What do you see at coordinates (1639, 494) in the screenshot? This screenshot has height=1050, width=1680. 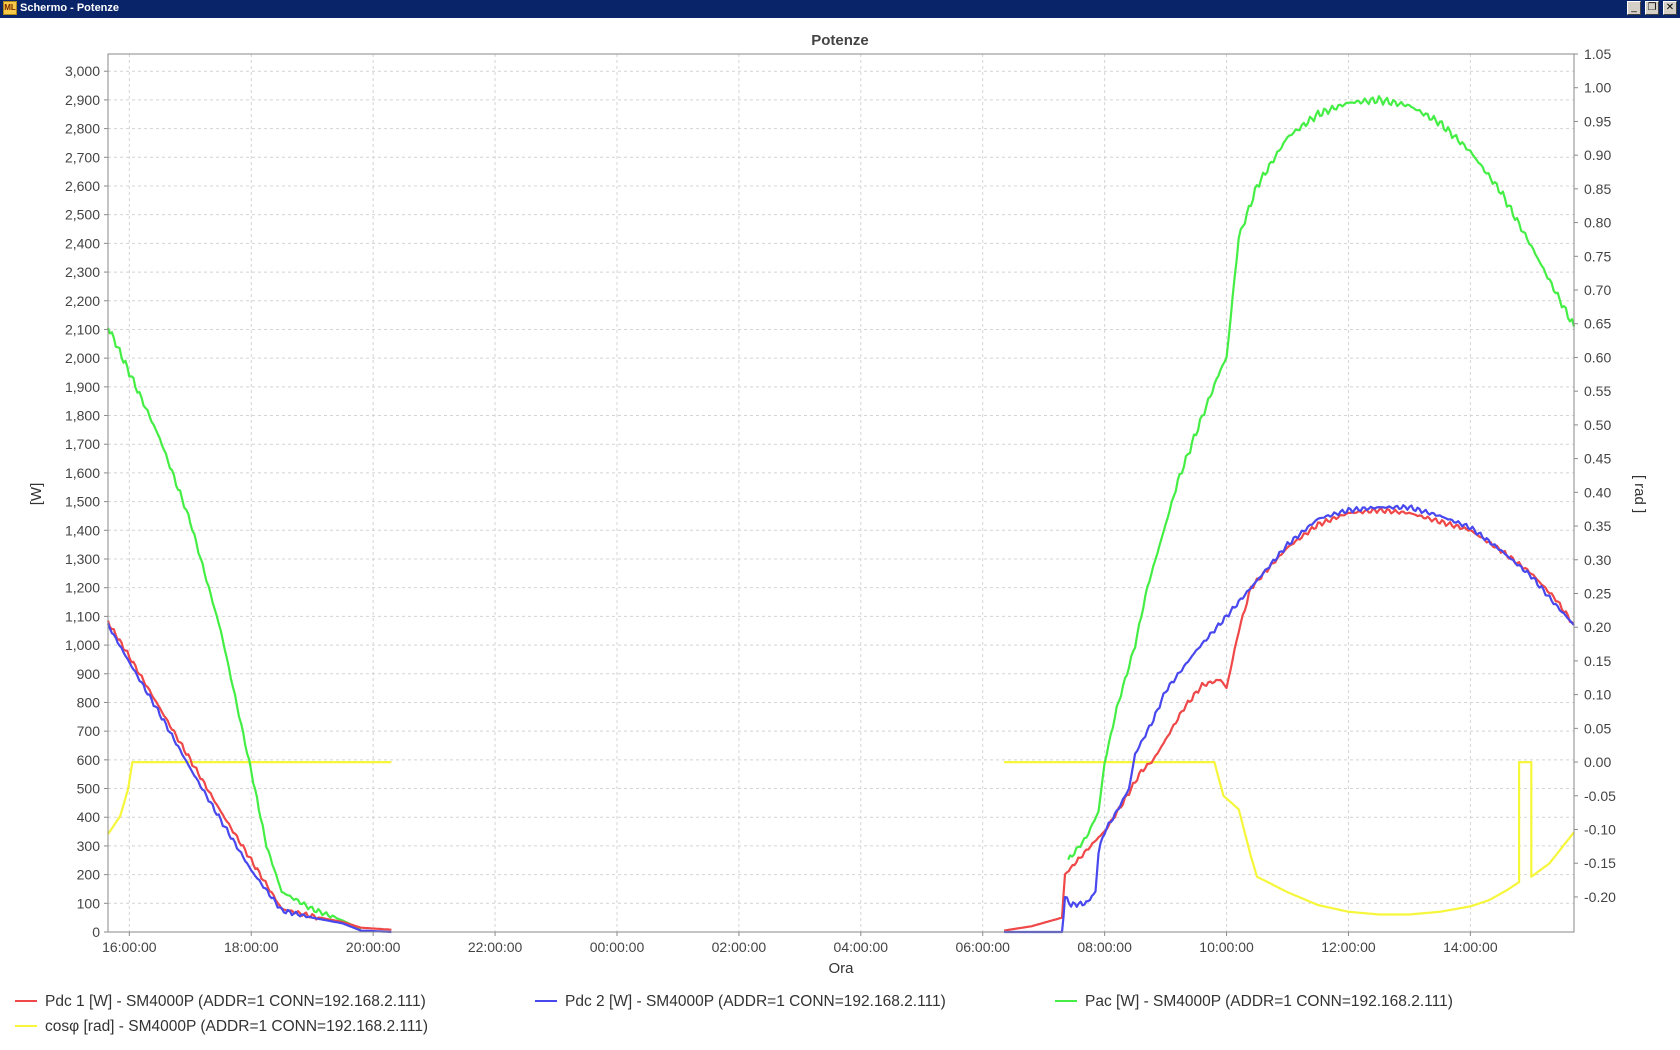 I see `y2-axis-label: [ rad ]` at bounding box center [1639, 494].